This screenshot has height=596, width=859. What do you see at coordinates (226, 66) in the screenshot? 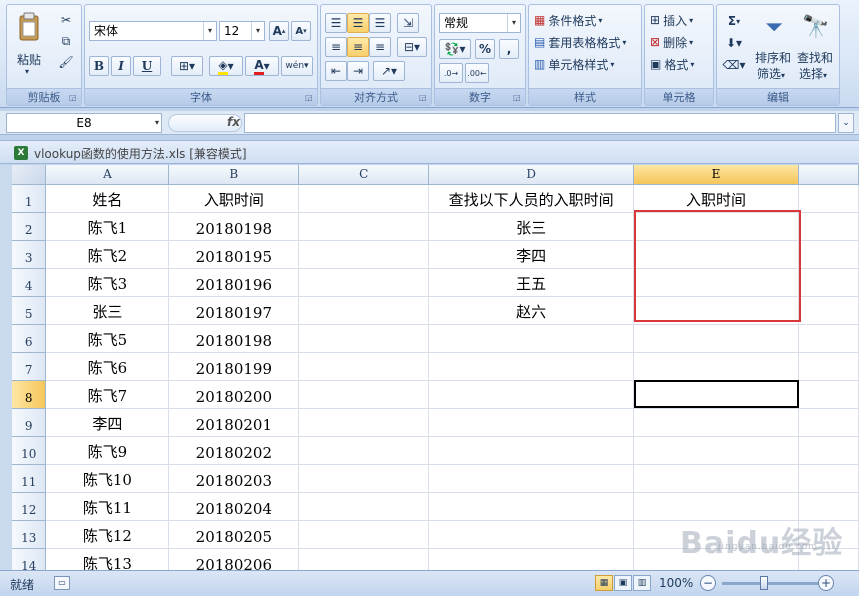
I see `fill-color-icon: ◈ ▾` at bounding box center [226, 66].